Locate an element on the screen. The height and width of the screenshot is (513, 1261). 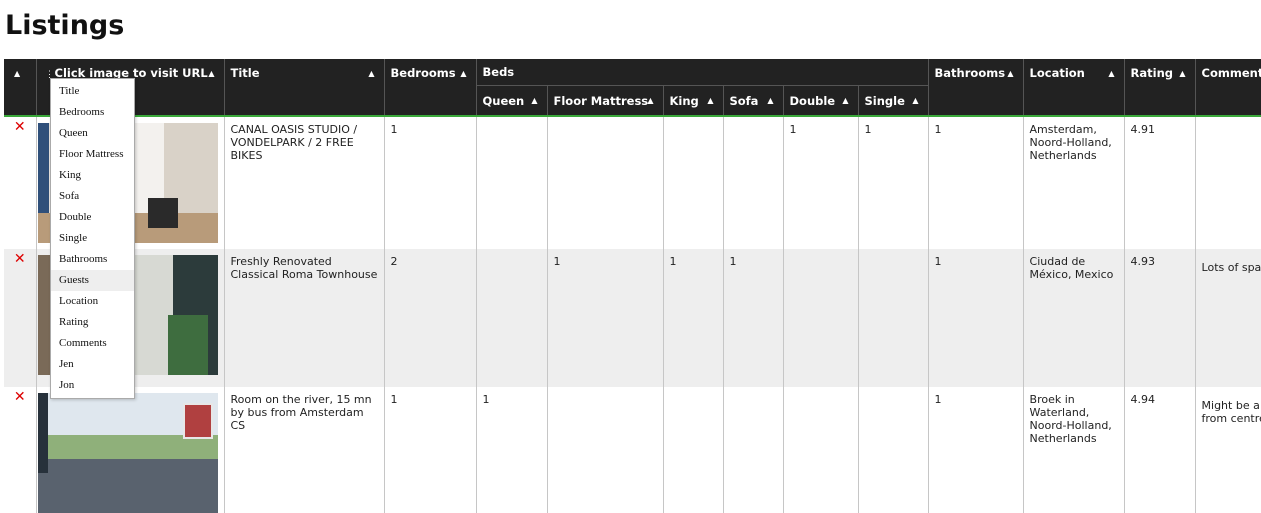
listing-photo is located at coordinates (127, 453).